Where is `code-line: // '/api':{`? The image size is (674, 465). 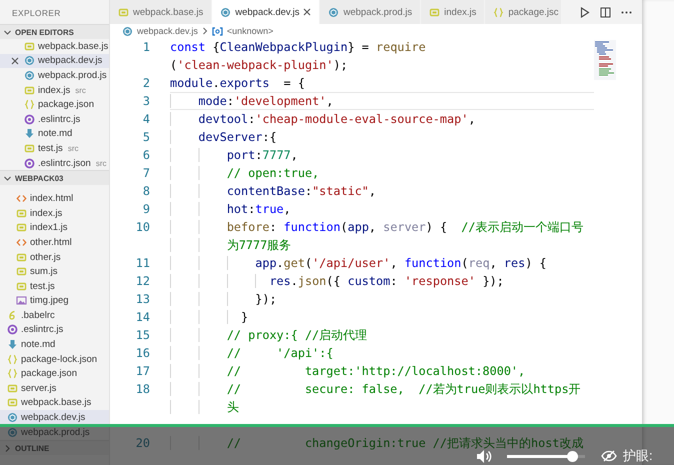
code-line: // '/api':{ is located at coordinates (382, 353).